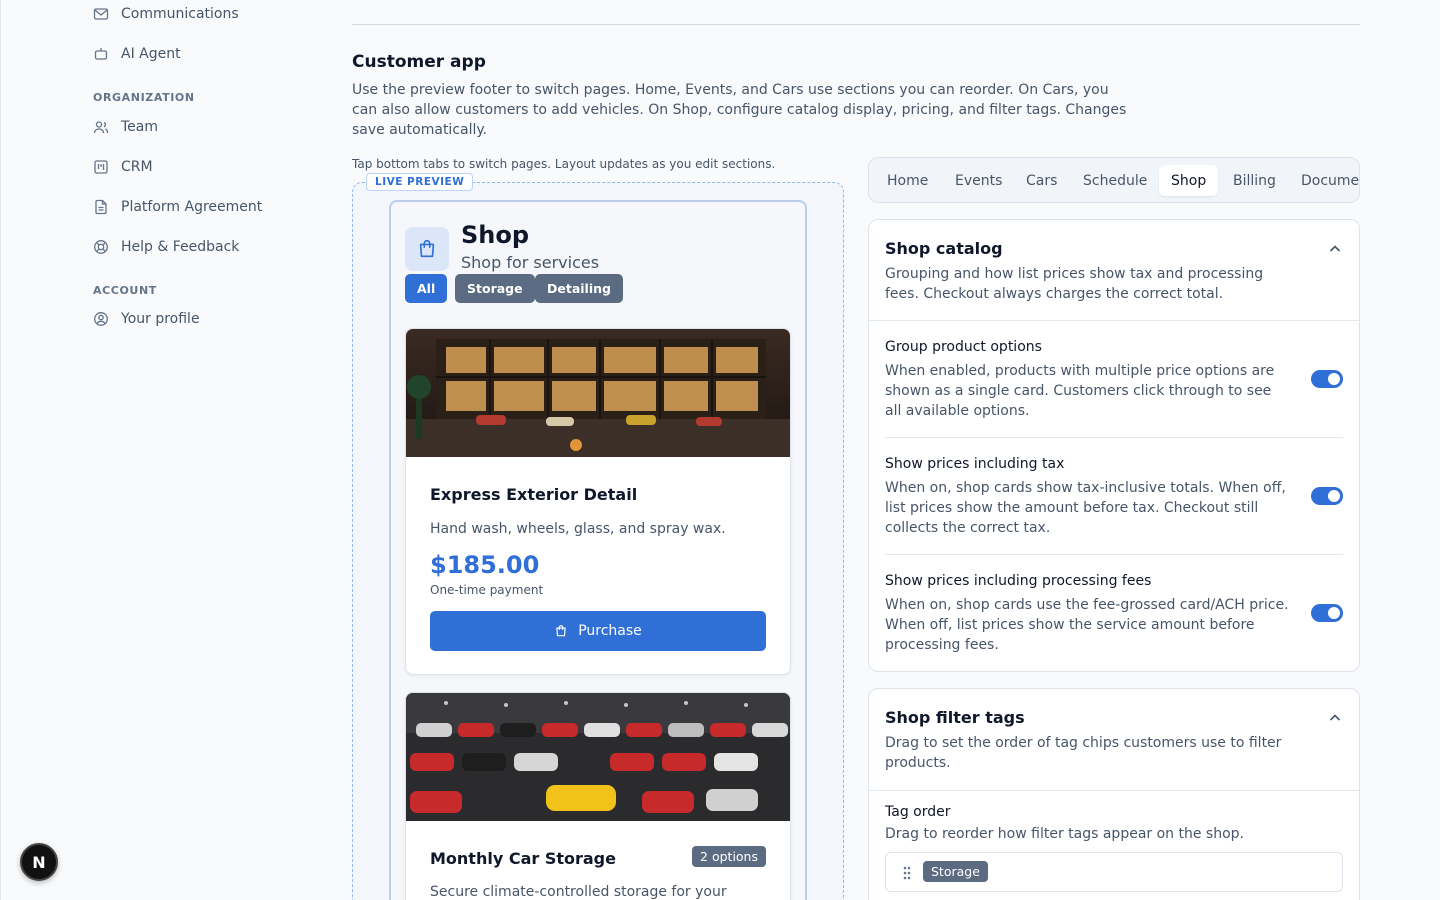 This screenshot has height=900, width=1440. I want to click on filter-chip-detailing: Detailing, so click(579, 288).